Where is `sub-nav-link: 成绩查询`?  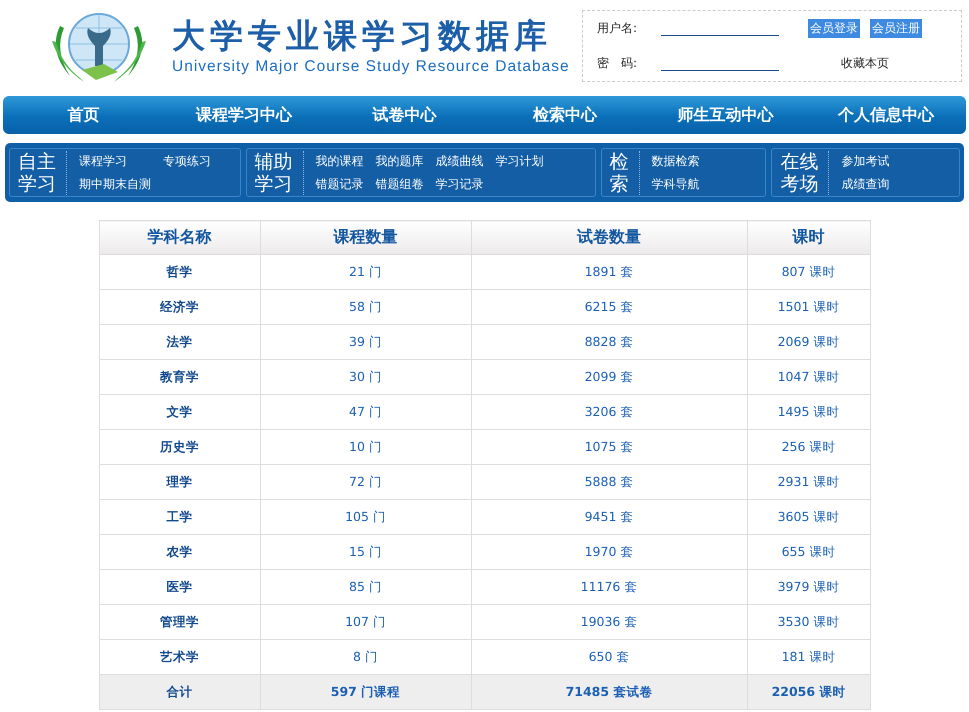
sub-nav-link: 成绩查询 is located at coordinates (865, 184).